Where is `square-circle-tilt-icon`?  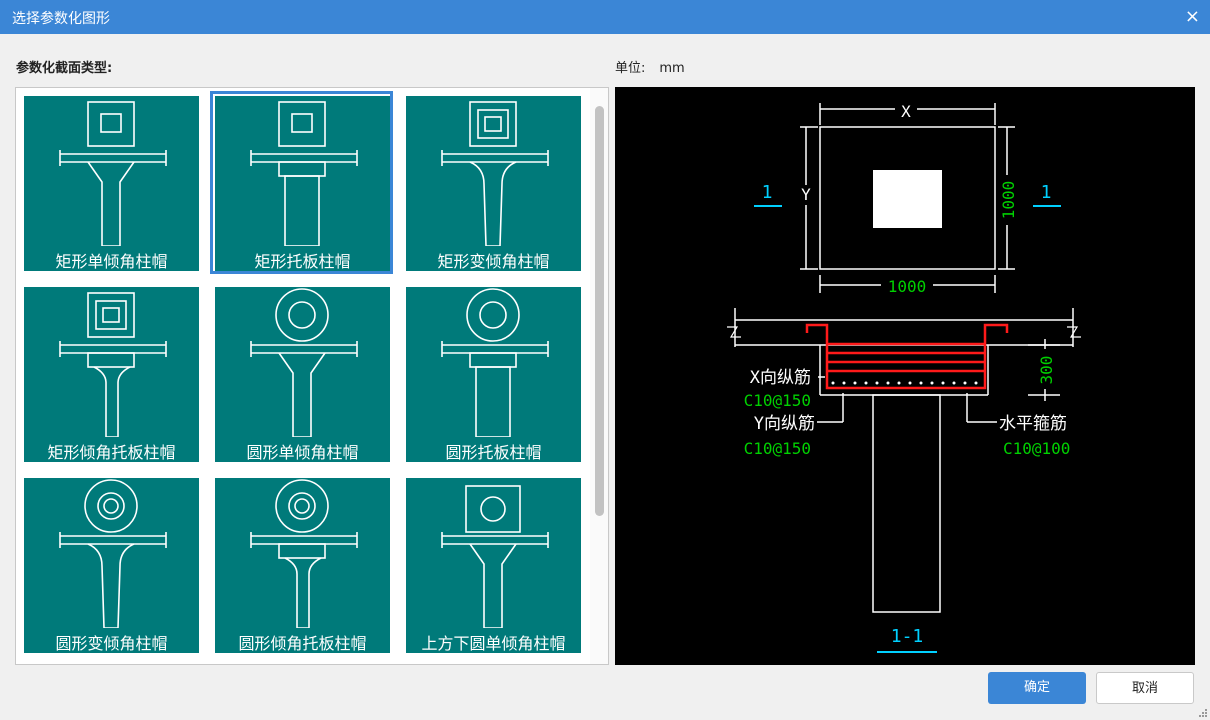
square-circle-tilt-icon is located at coordinates (495, 556).